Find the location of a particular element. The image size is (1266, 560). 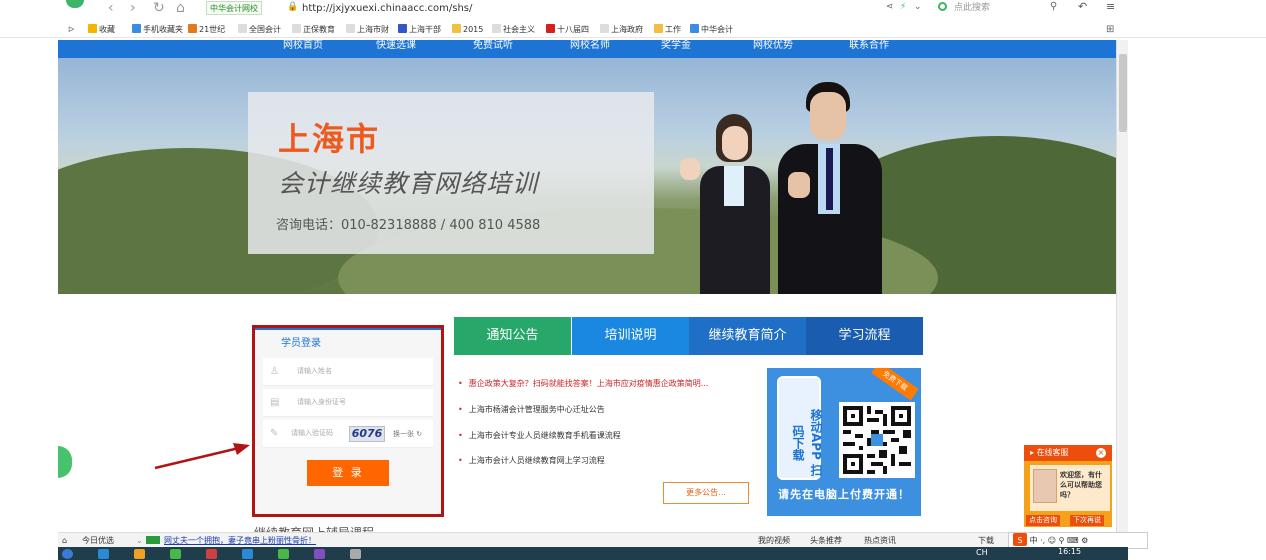

nav-item-advantages: 网校优势 is located at coordinates (773, 49).